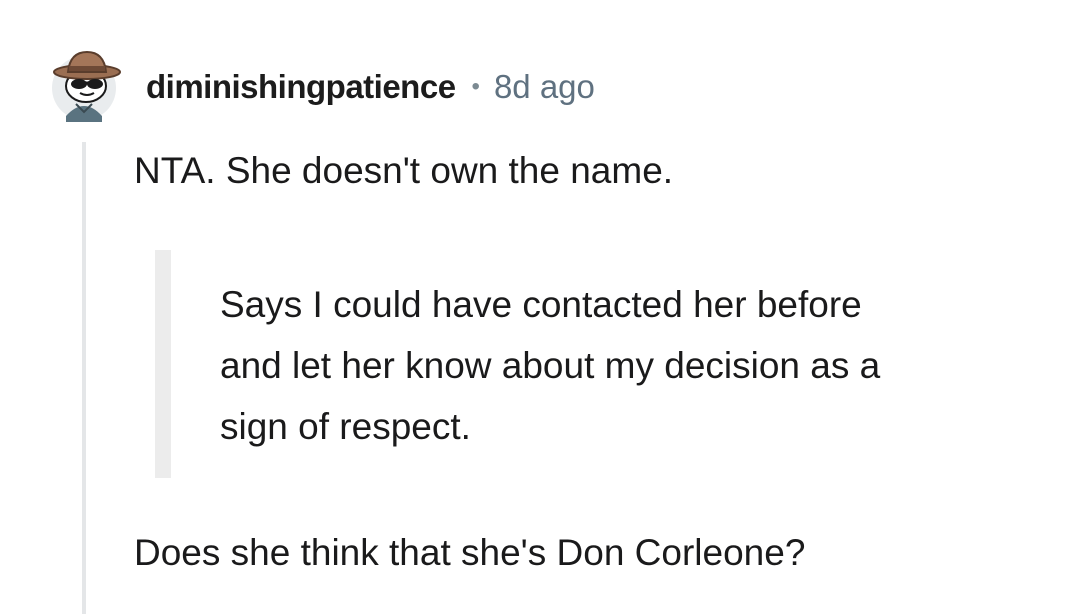 This screenshot has height=614, width=1080. I want to click on blockquote-bar, so click(163, 364).